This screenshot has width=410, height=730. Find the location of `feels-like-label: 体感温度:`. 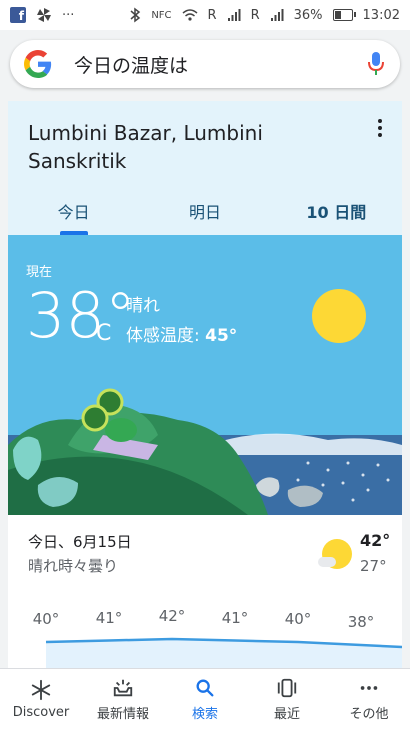

feels-like-label: 体感温度: is located at coordinates (166, 336).